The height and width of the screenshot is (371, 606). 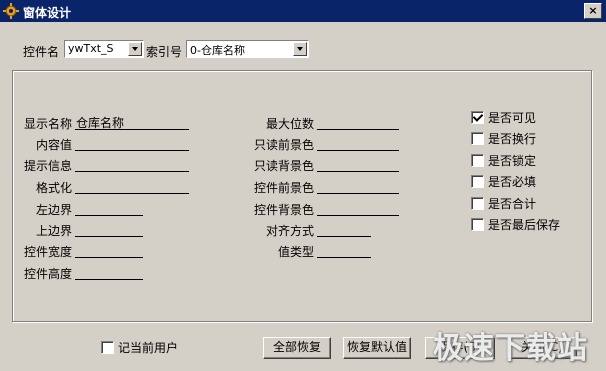 I want to click on control-name-select: ywTxt_S, so click(x=104, y=49).